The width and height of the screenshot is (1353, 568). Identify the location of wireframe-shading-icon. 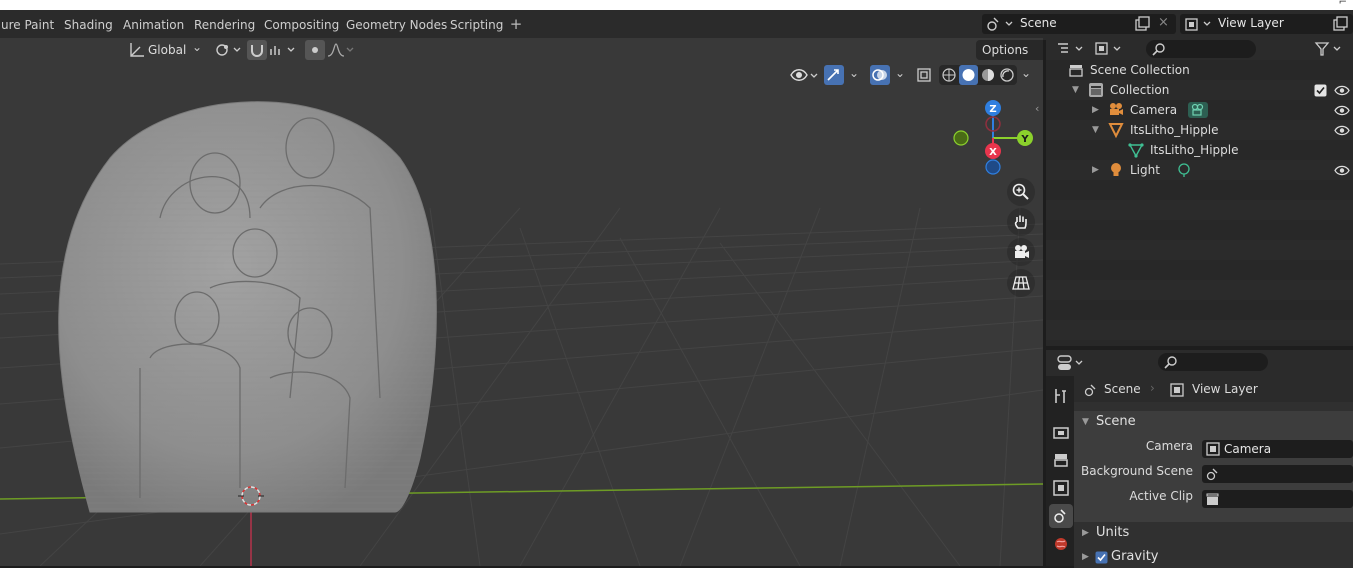
(949, 75).